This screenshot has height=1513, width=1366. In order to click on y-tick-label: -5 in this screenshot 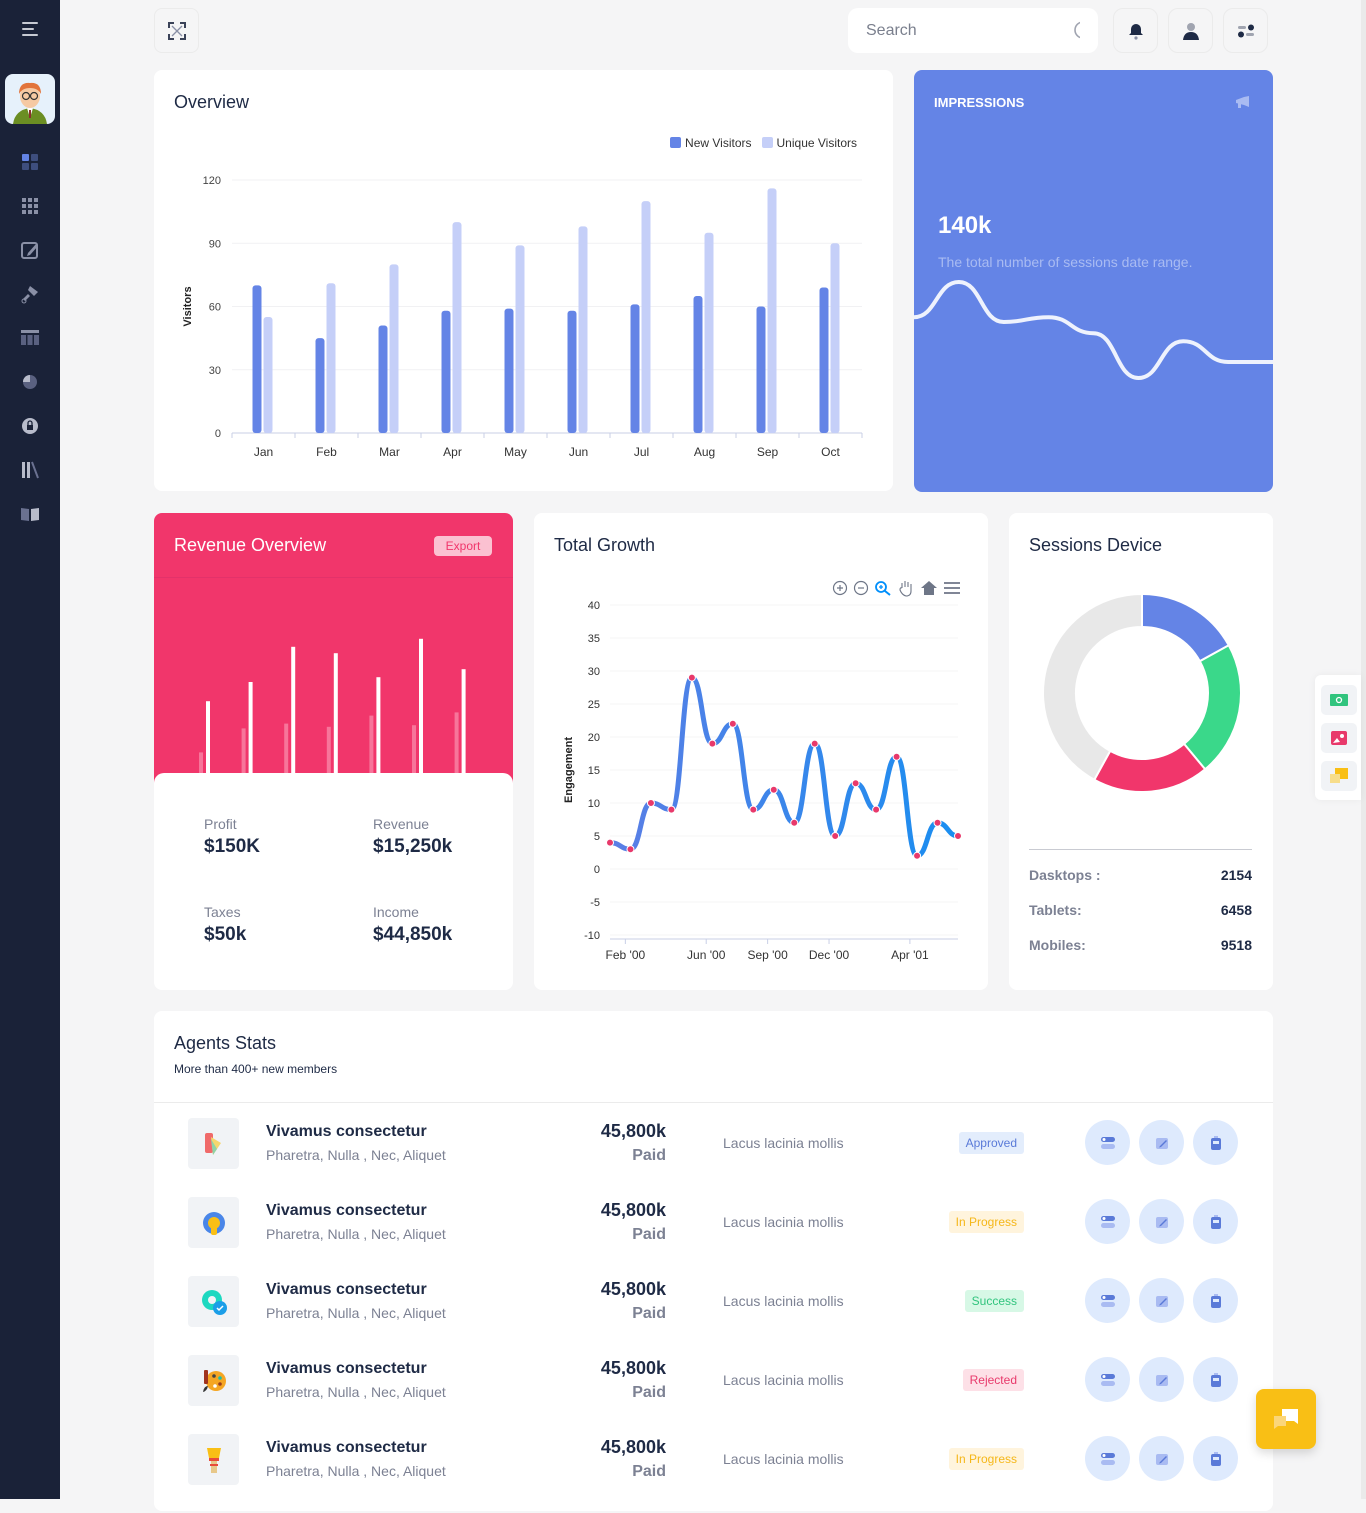, I will do `click(595, 903)`.